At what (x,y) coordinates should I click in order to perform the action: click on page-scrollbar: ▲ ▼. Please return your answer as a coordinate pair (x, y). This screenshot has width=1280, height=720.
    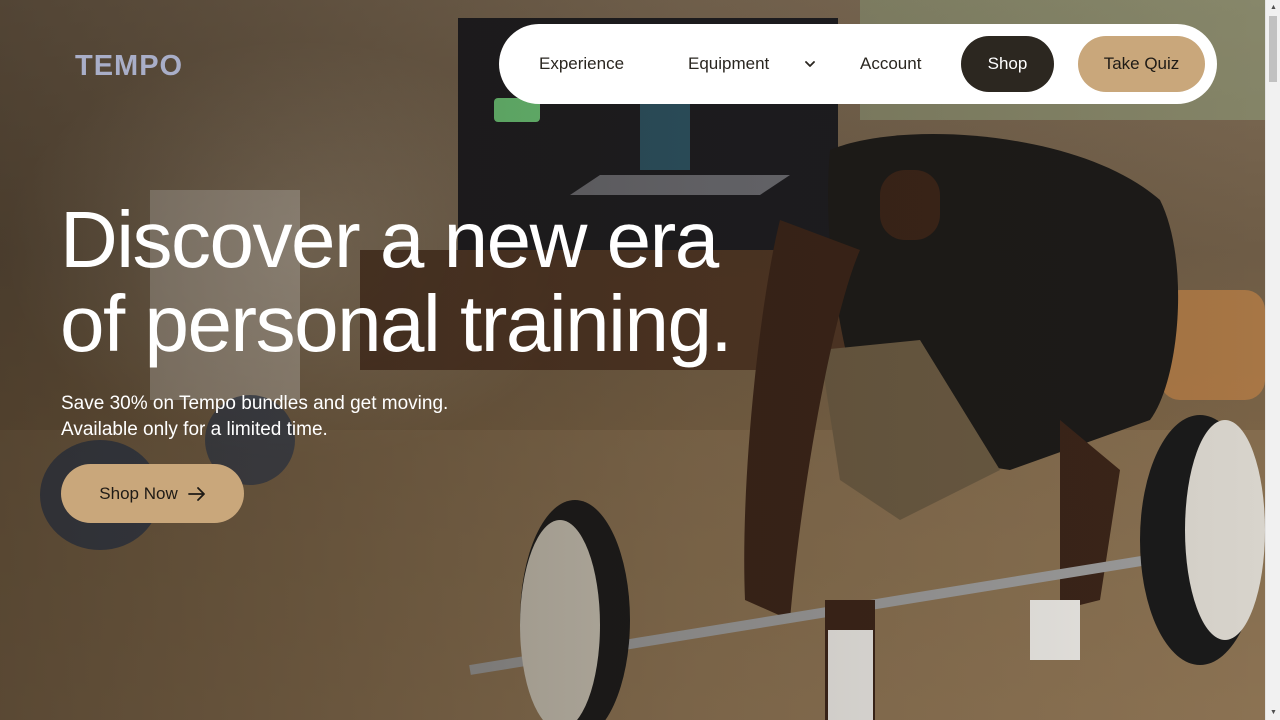
    Looking at the image, I should click on (1272, 360).